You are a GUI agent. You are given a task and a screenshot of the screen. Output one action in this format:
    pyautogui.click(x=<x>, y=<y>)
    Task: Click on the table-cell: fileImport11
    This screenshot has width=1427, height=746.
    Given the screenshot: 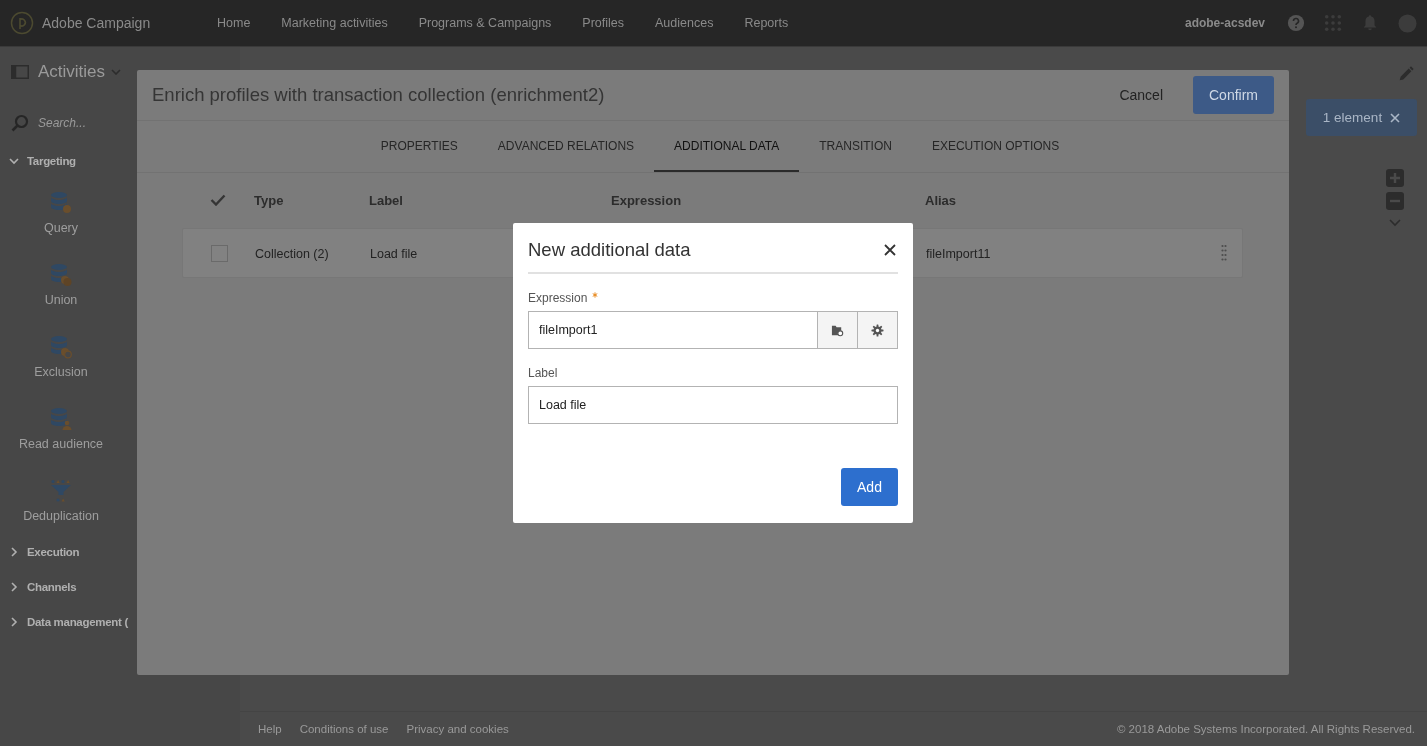 What is the action you would take?
    pyautogui.click(x=958, y=254)
    